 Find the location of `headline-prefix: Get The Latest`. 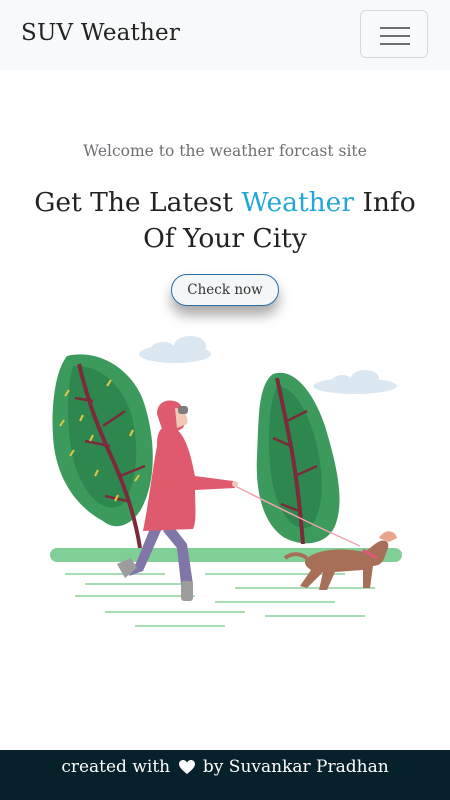

headline-prefix: Get The Latest is located at coordinates (138, 202).